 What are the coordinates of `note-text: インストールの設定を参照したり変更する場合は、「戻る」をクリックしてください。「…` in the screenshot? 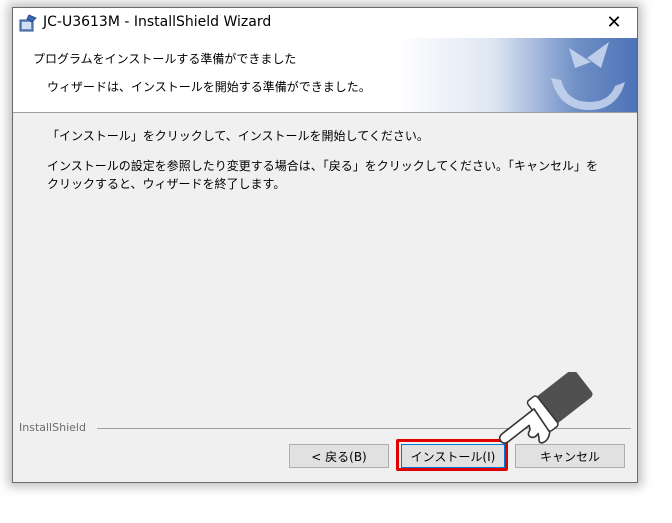 It's located at (323, 175).